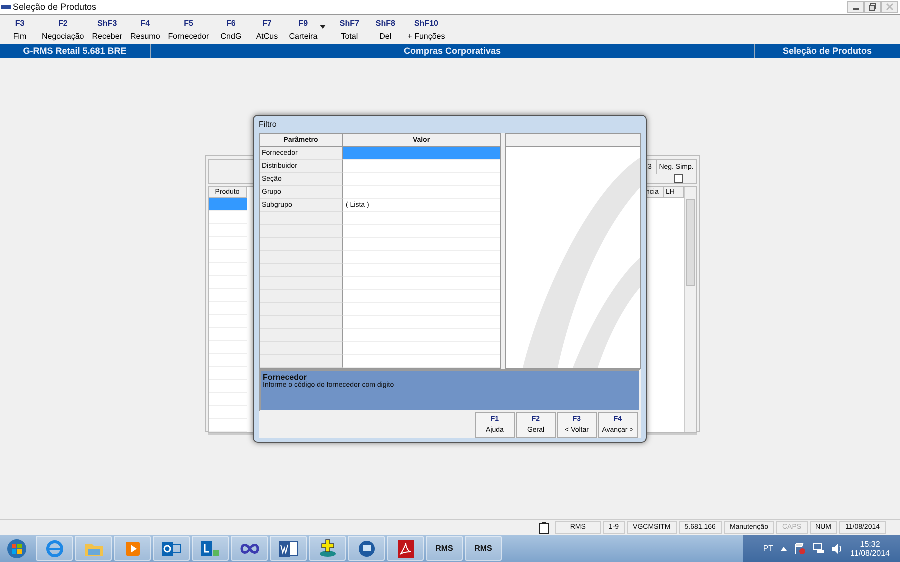 Image resolution: width=900 pixels, height=562 pixels. Describe the element at coordinates (189, 29) in the screenshot. I see `toolbar-button: F5 Fornecedor` at that location.